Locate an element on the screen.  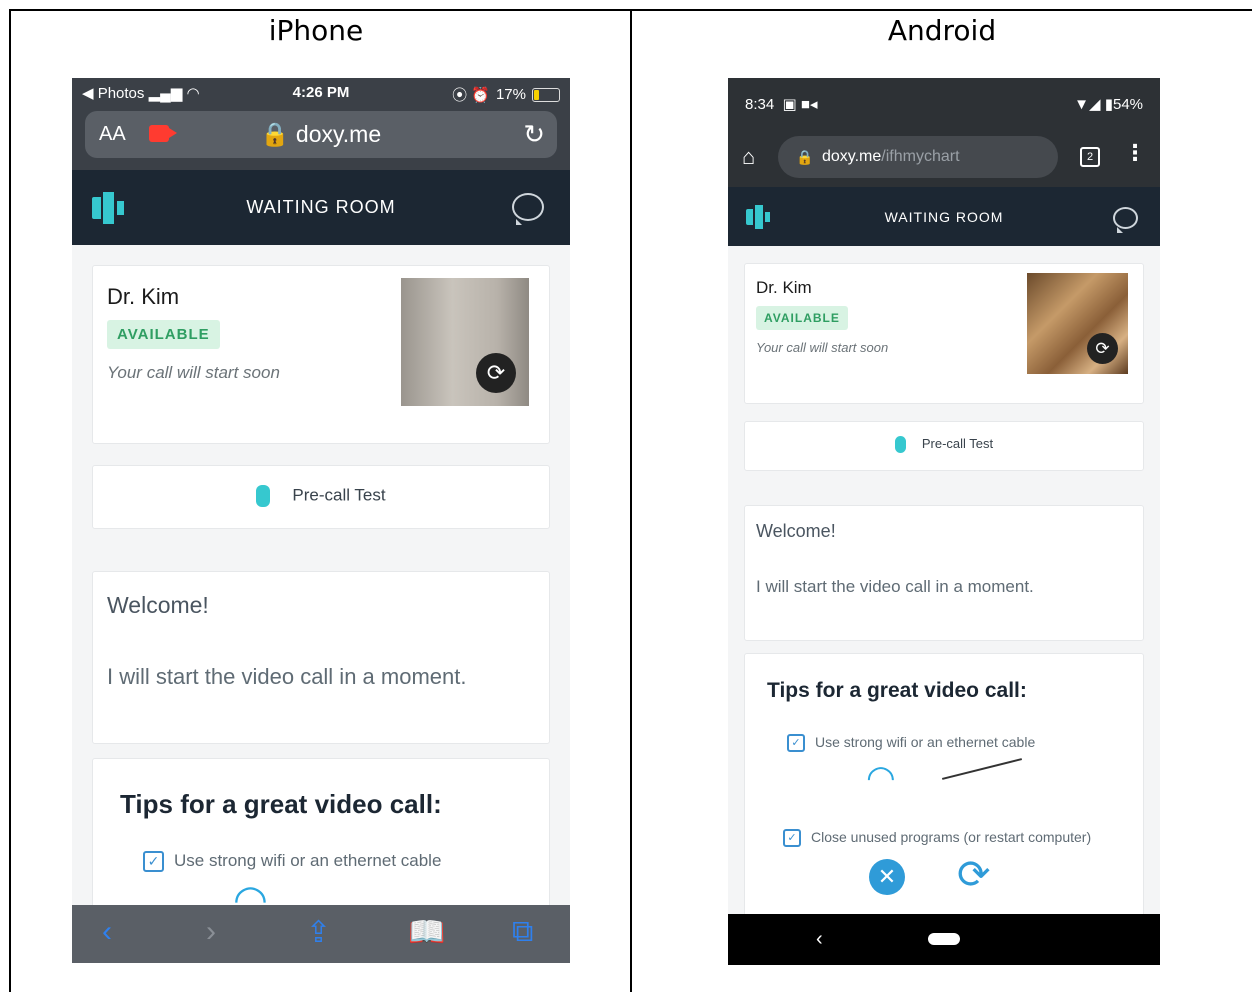
share-icon: ⇪ is located at coordinates (318, 932).